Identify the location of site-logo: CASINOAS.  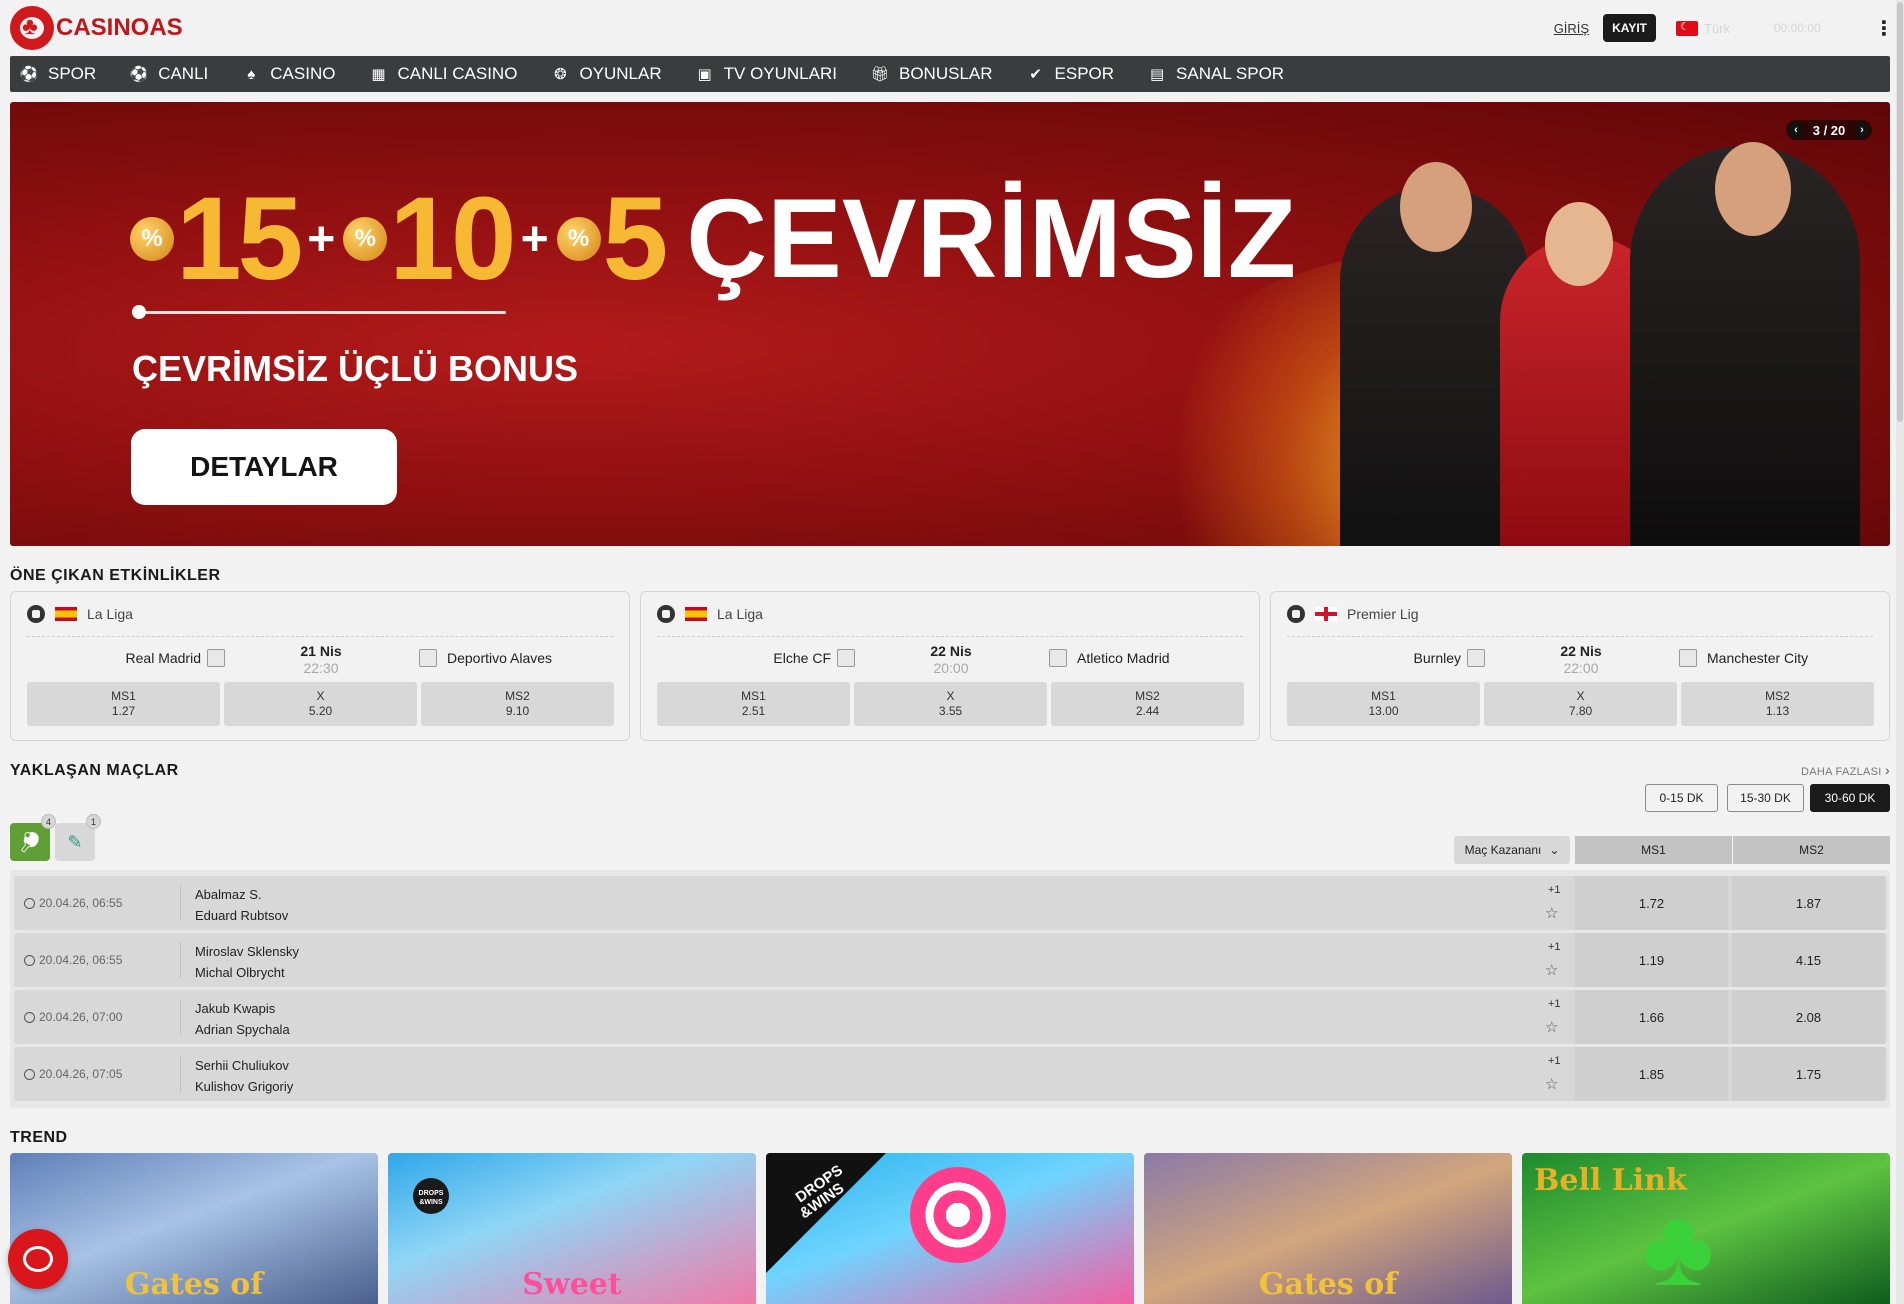
(96, 28).